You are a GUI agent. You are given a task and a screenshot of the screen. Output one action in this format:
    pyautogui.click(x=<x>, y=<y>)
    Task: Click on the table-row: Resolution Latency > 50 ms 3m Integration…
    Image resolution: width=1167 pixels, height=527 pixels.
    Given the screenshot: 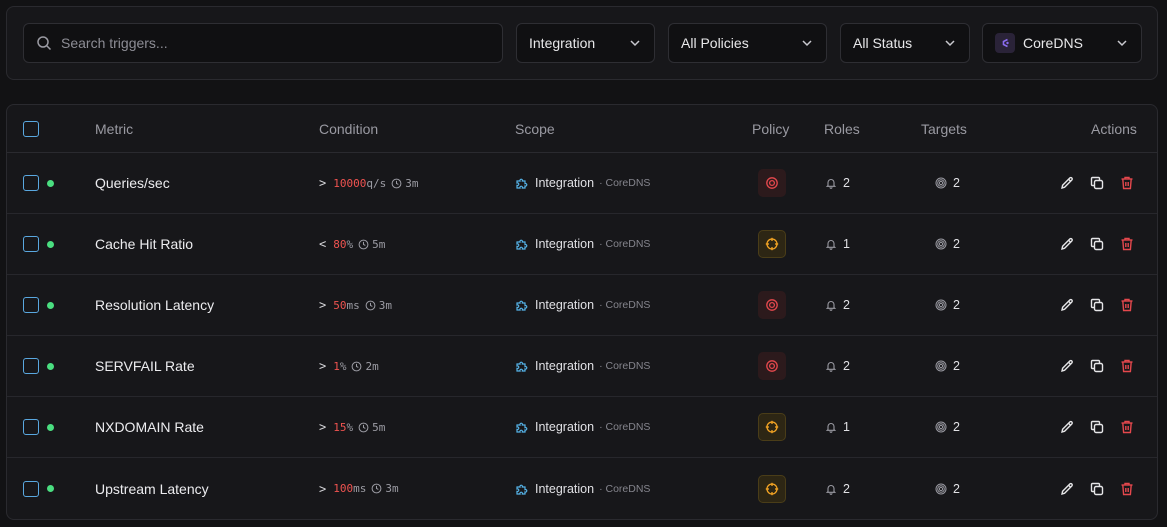 What is the action you would take?
    pyautogui.click(x=582, y=305)
    